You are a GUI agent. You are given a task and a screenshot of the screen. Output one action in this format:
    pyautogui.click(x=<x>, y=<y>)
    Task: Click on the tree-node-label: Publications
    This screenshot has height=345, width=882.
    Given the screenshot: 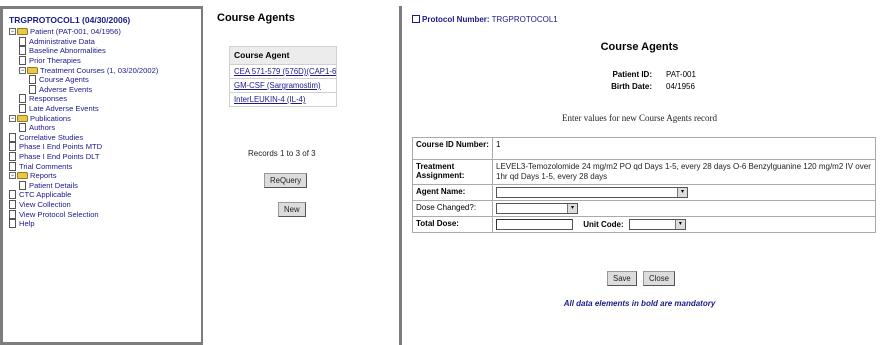 What is the action you would take?
    pyautogui.click(x=50, y=118)
    